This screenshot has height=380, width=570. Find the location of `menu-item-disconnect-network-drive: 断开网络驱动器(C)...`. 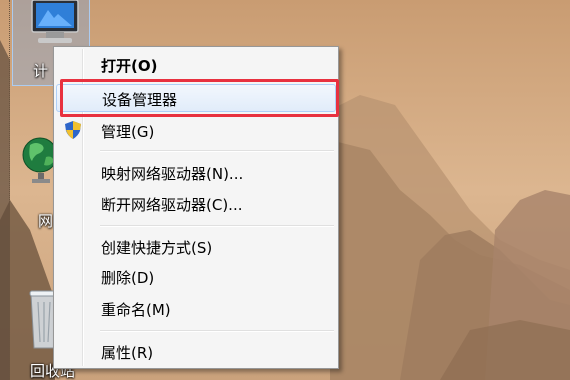

menu-item-disconnect-network-drive: 断开网络驱动器(C)... is located at coordinates (196, 203).